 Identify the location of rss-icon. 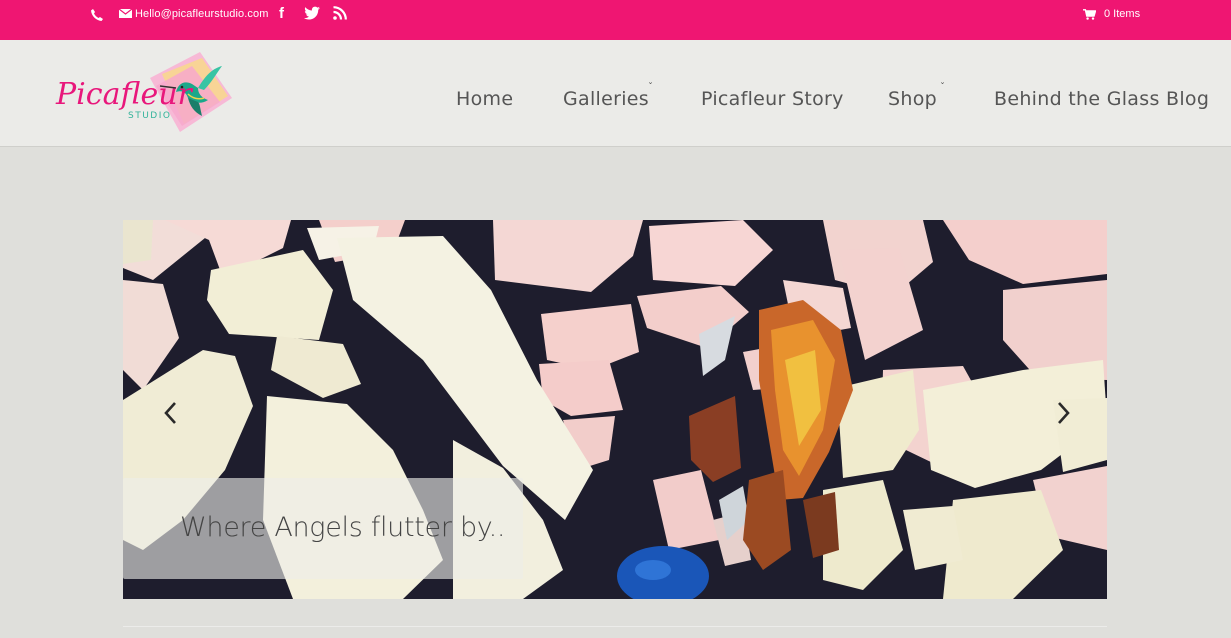
(340, 13).